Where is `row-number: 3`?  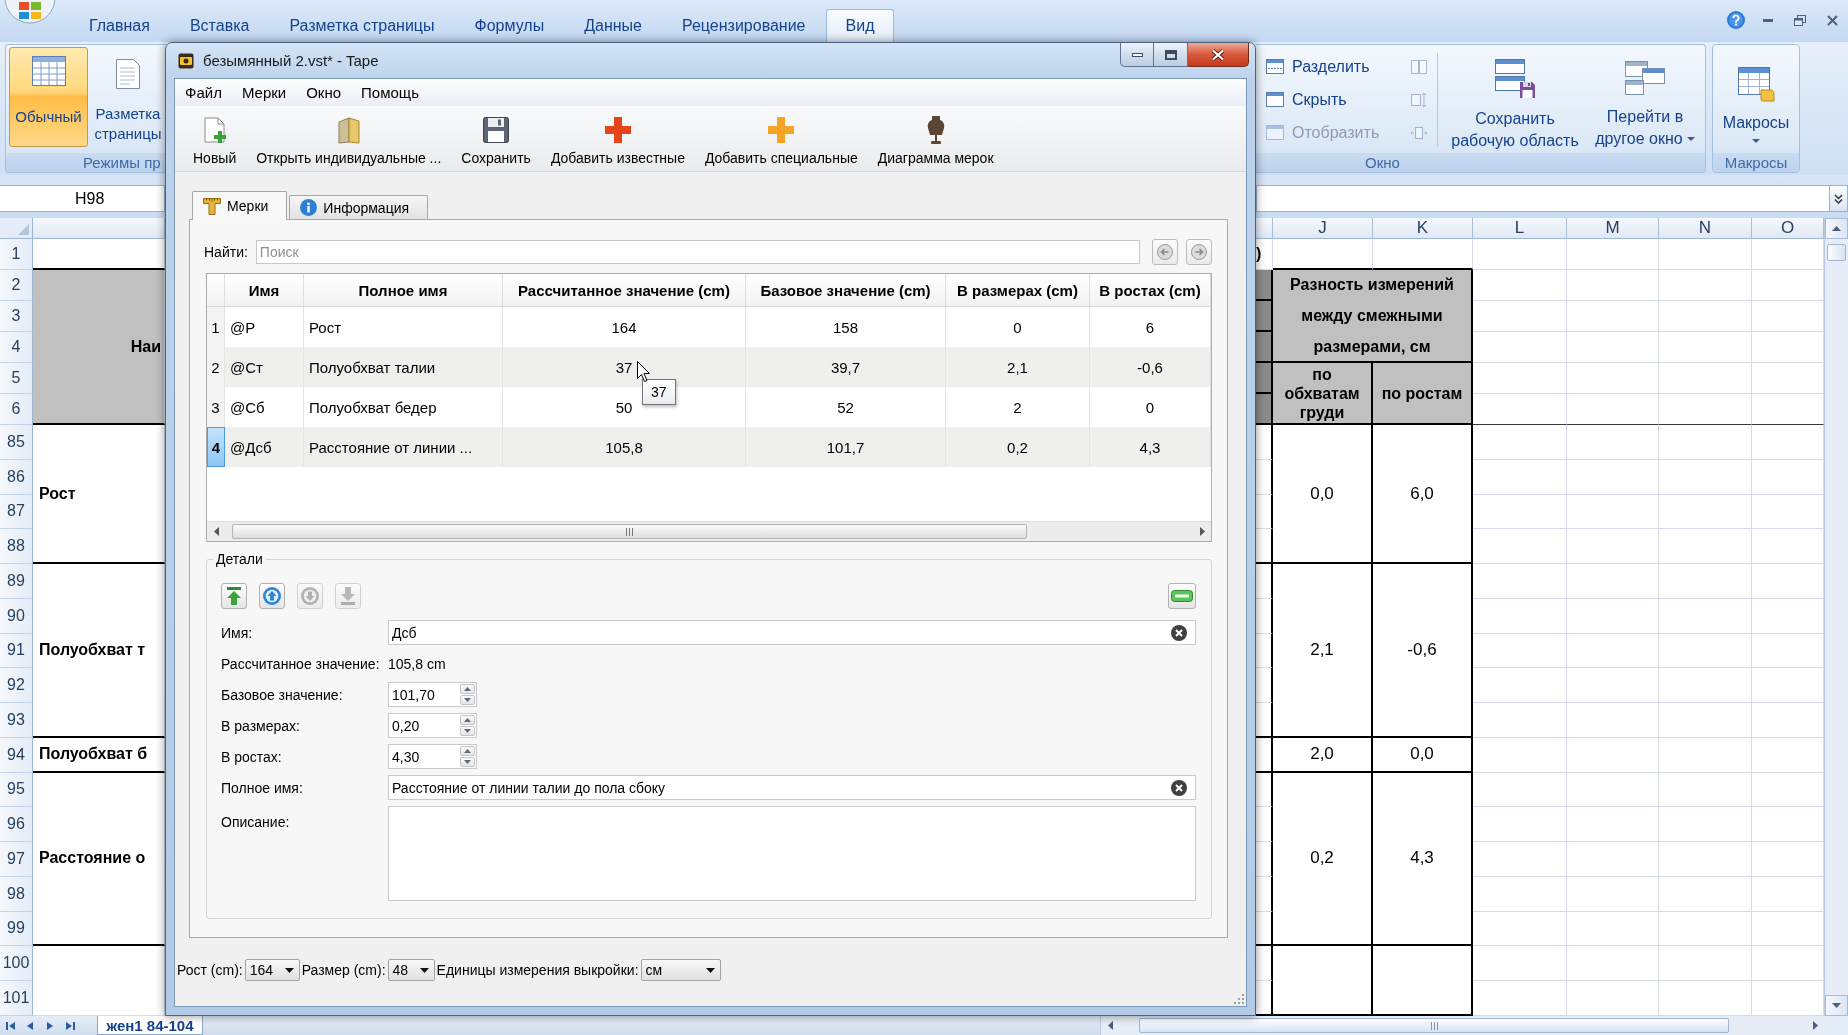
row-number: 3 is located at coordinates (216, 407).